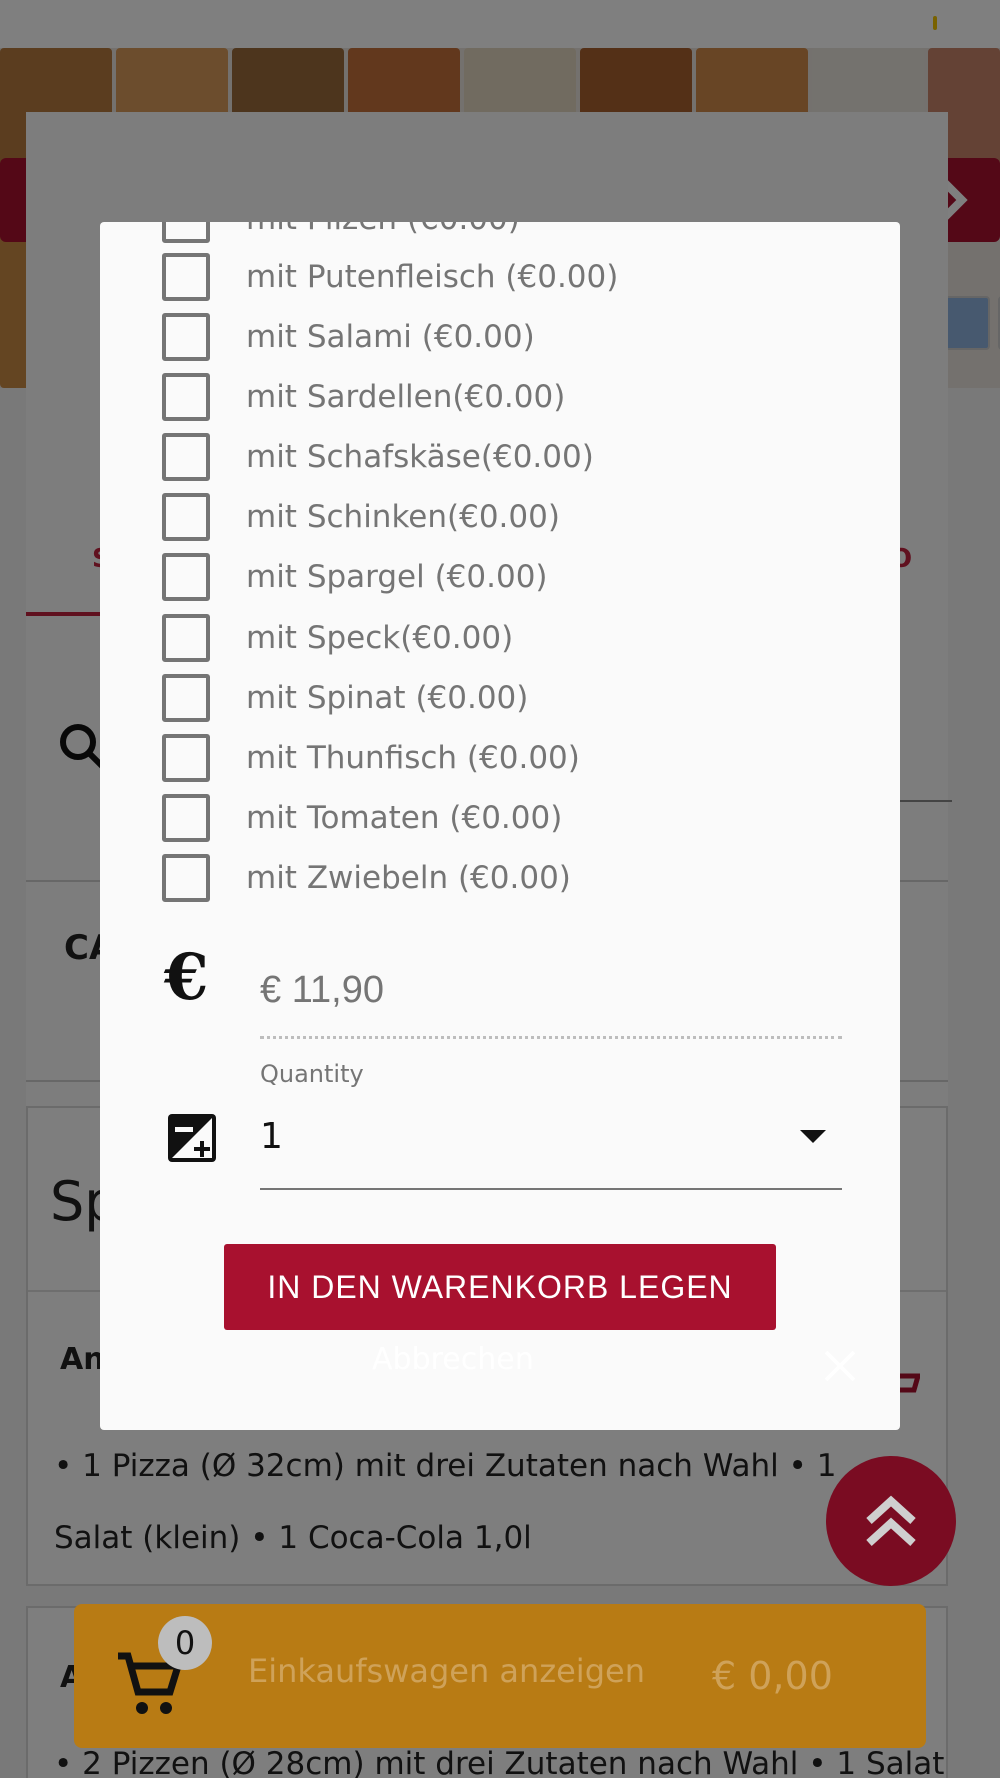 This screenshot has height=1778, width=1000. I want to click on price-field-underline, so click(551, 1037).